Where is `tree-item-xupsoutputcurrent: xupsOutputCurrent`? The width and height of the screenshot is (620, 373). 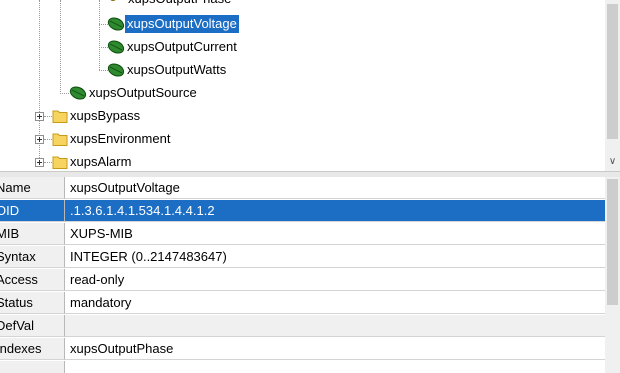 tree-item-xupsoutputcurrent: xupsOutputCurrent is located at coordinates (150, 47).